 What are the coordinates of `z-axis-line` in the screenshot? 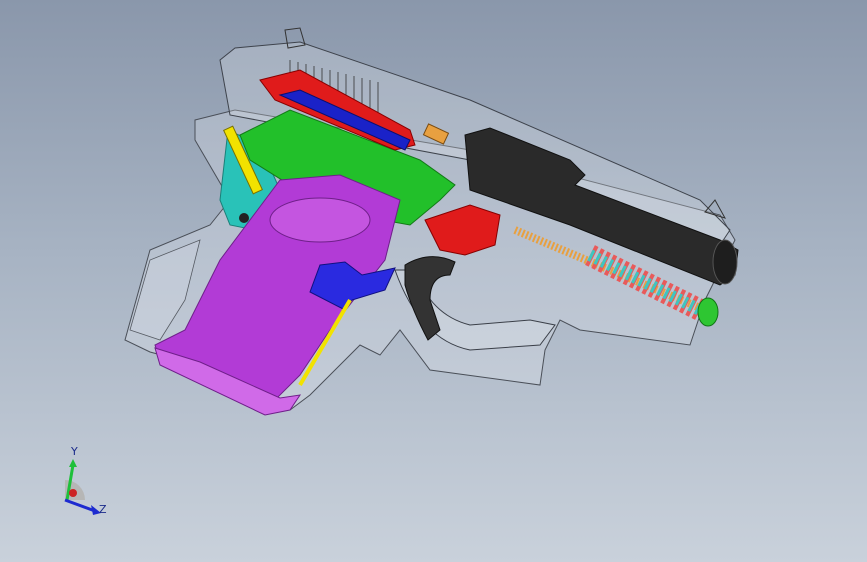 It's located at (80, 505).